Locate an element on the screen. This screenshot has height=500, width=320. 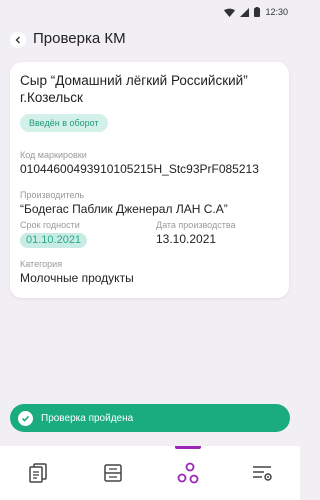
producer-label: Производитель is located at coordinates (52, 195).